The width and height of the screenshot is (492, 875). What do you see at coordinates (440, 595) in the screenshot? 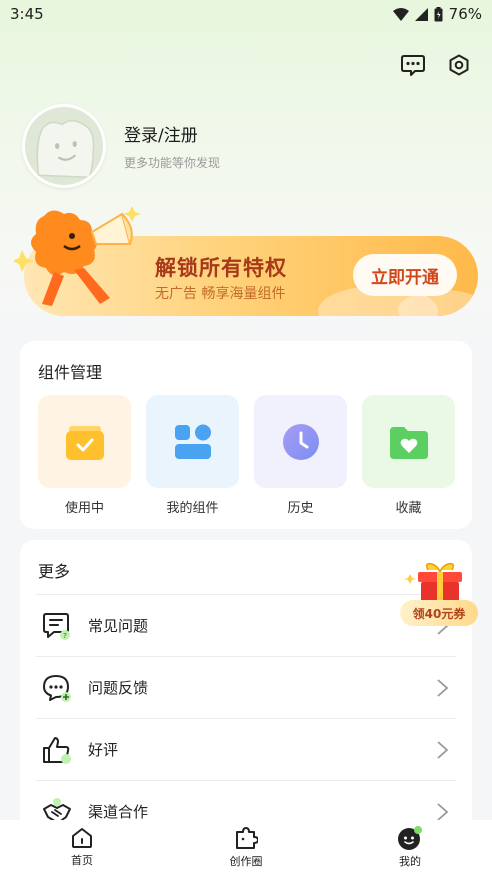
I see `coupon-gift-button: 领40元券` at bounding box center [440, 595].